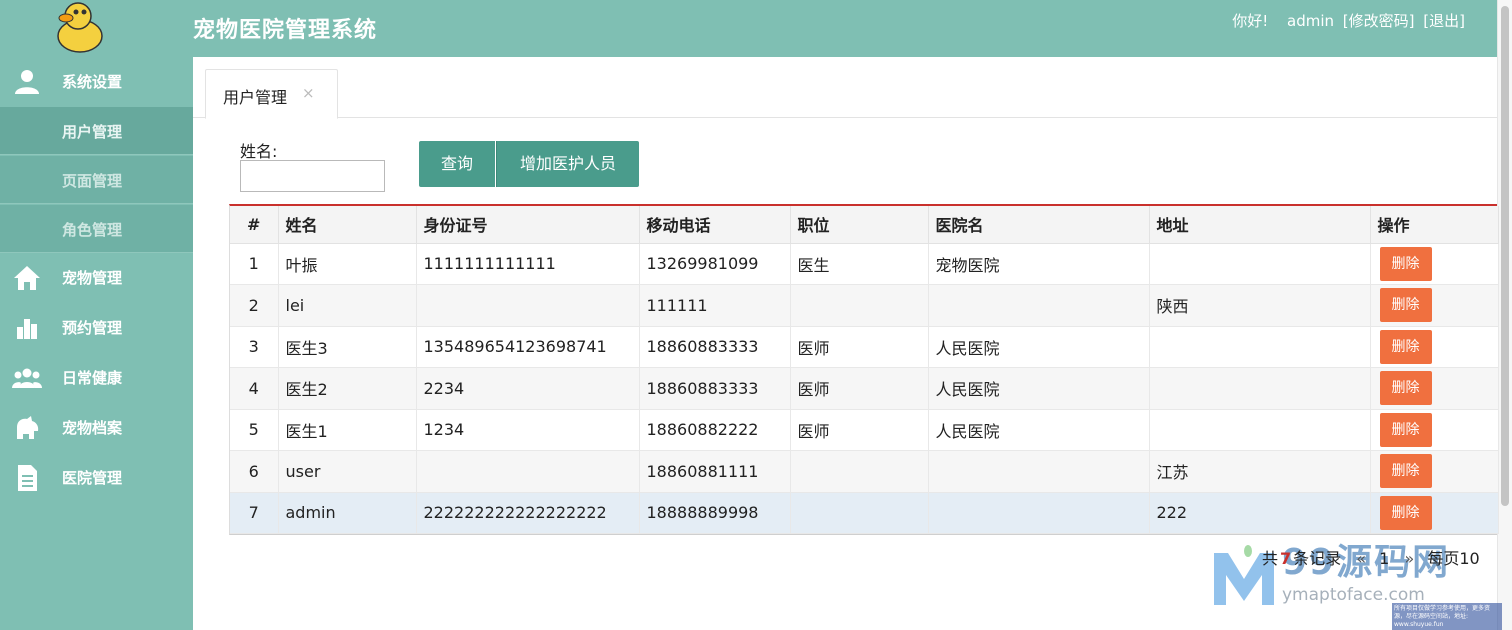  What do you see at coordinates (92, 328) in the screenshot?
I see `sidebar-item-label: 预约管理` at bounding box center [92, 328].